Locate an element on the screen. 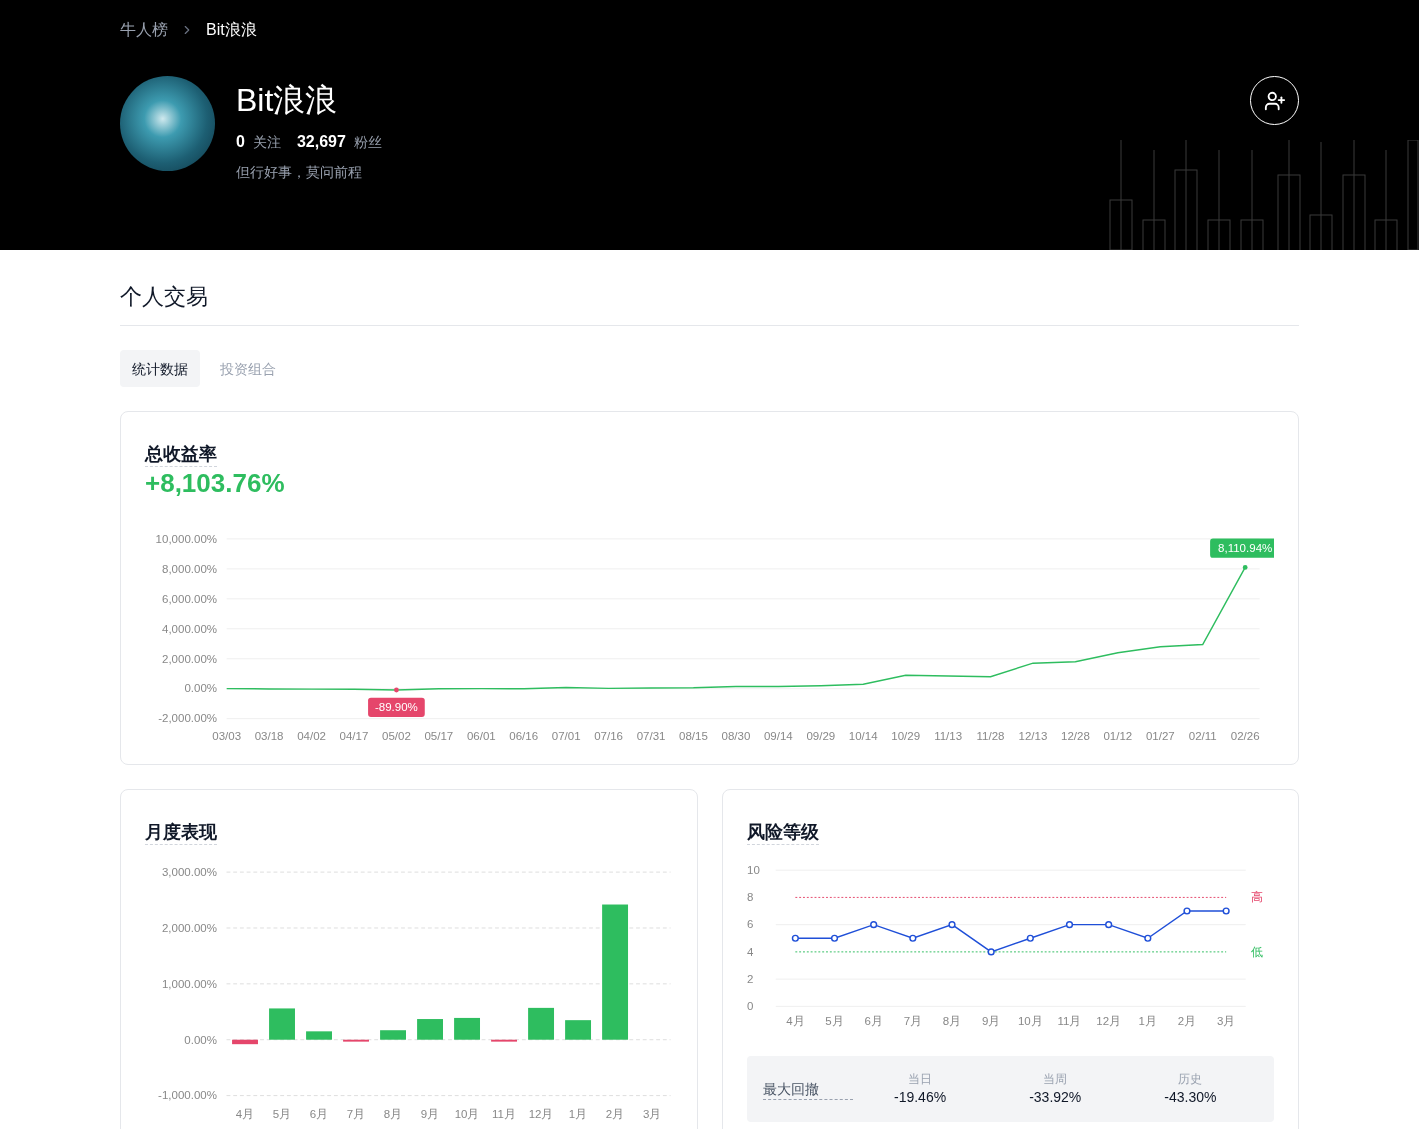 The width and height of the screenshot is (1419, 1129). axis-label: 10/14 is located at coordinates (863, 735).